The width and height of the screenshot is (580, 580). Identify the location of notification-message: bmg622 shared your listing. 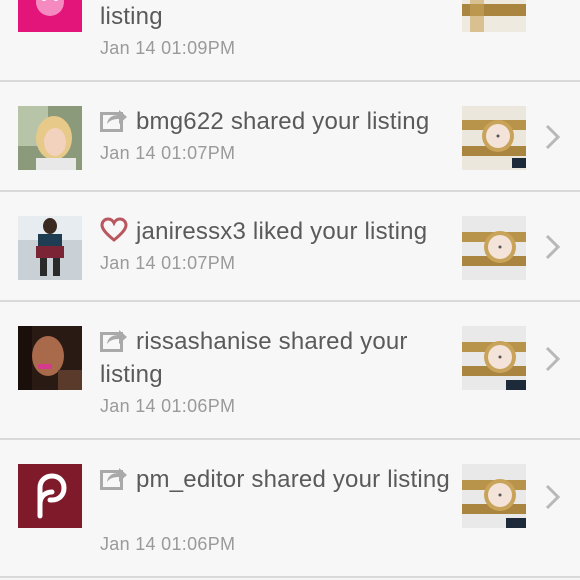
(275, 121).